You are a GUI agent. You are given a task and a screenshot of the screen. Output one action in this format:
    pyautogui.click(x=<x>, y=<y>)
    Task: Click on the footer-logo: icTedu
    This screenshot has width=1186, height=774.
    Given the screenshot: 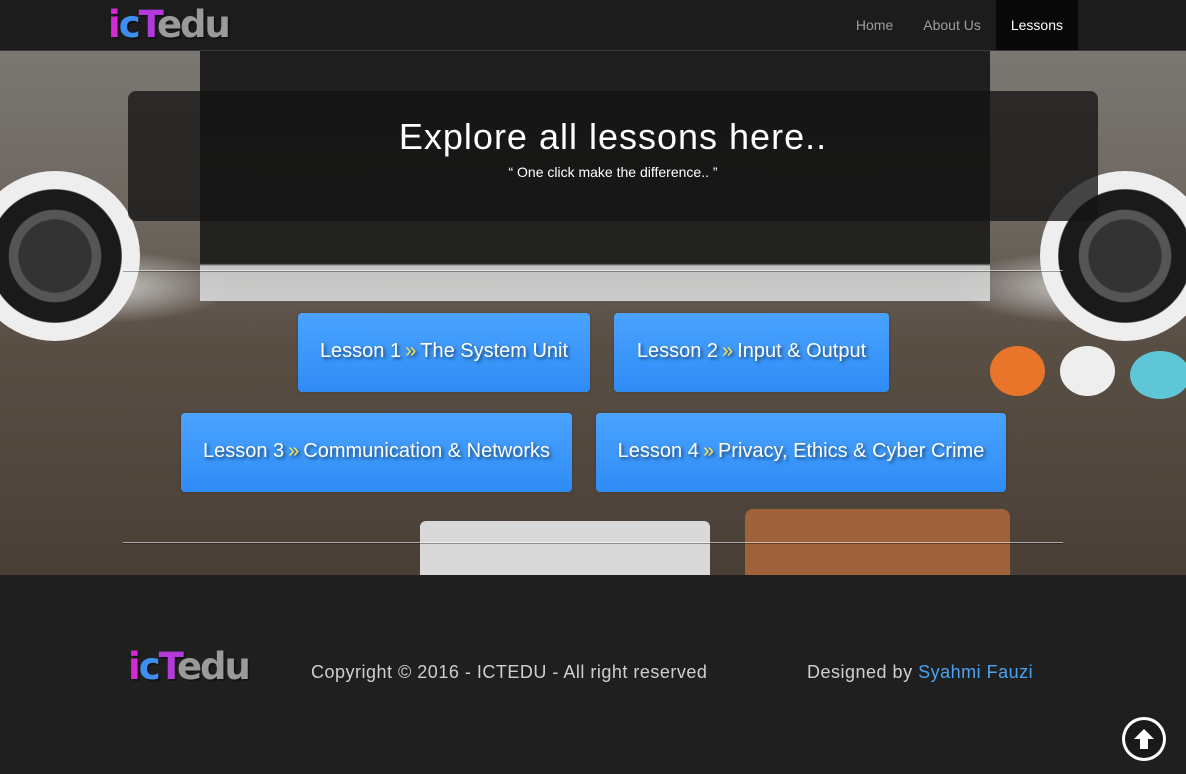 What is the action you would take?
    pyautogui.click(x=189, y=666)
    